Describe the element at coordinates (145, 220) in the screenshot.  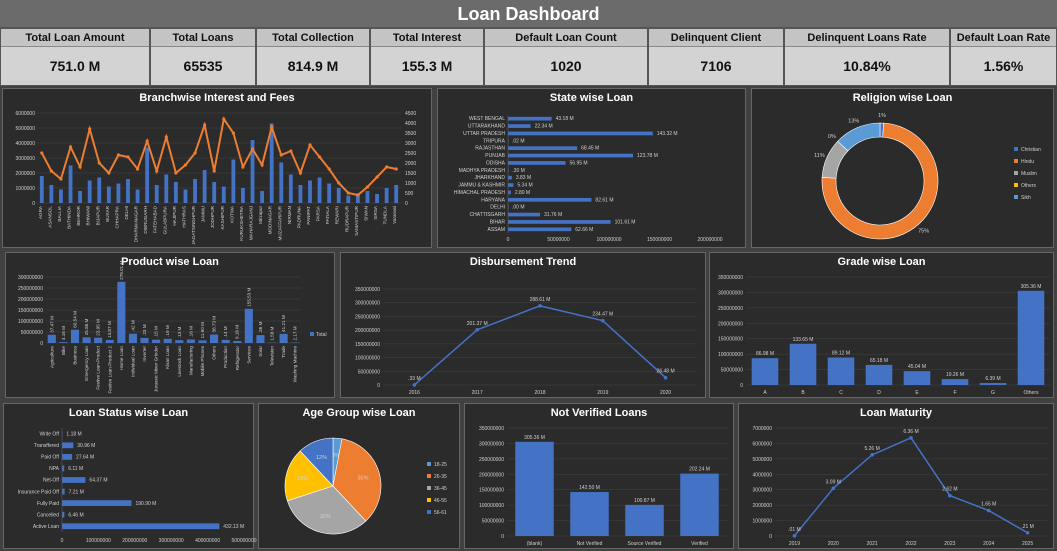
I see `x-tick-label: DIBRUGARH` at that location.